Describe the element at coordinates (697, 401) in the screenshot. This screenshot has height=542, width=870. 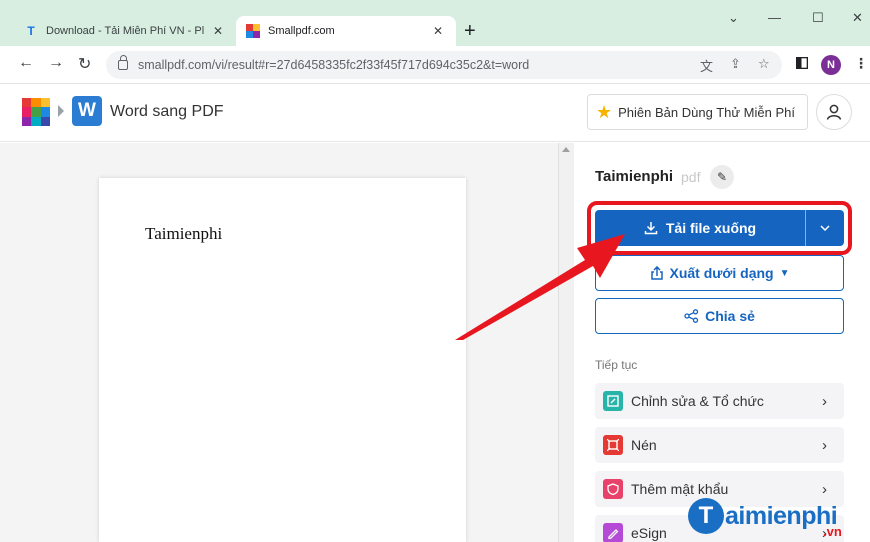
I see `tool-label: Chỉnh sửa & Tổ chức` at that location.